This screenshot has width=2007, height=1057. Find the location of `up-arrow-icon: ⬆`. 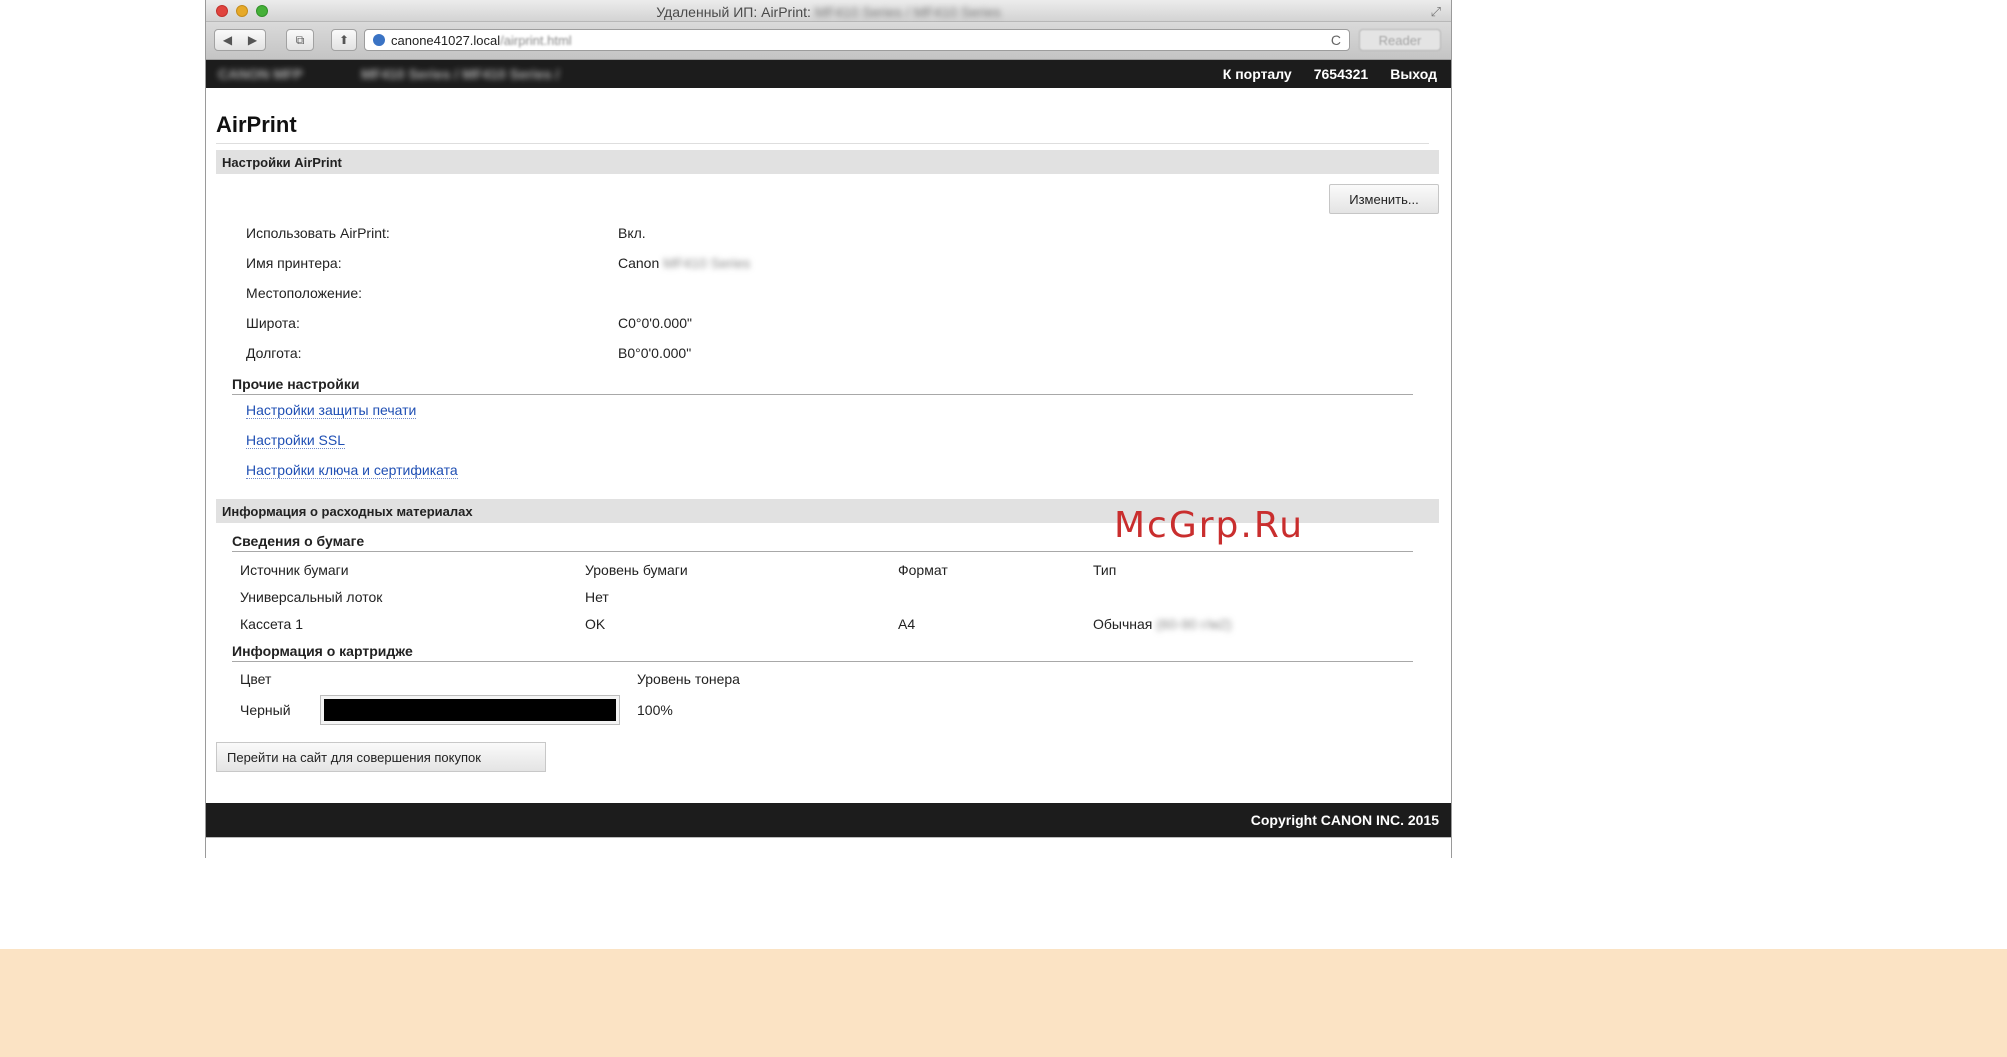

up-arrow-icon: ⬆ is located at coordinates (344, 40).